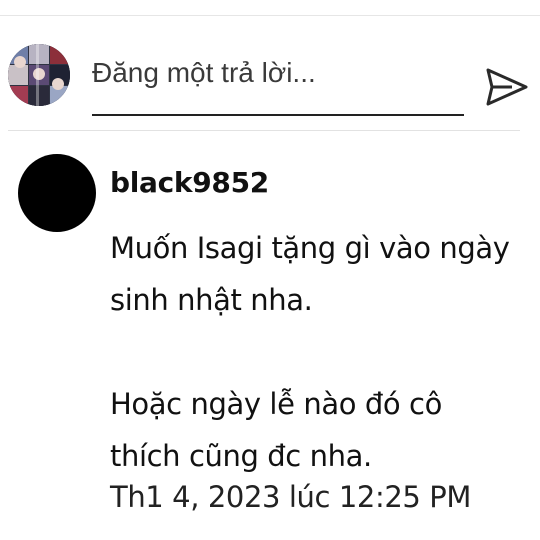 Image resolution: width=540 pixels, height=540 pixels. I want to click on comment-username: black9852, so click(189, 182).